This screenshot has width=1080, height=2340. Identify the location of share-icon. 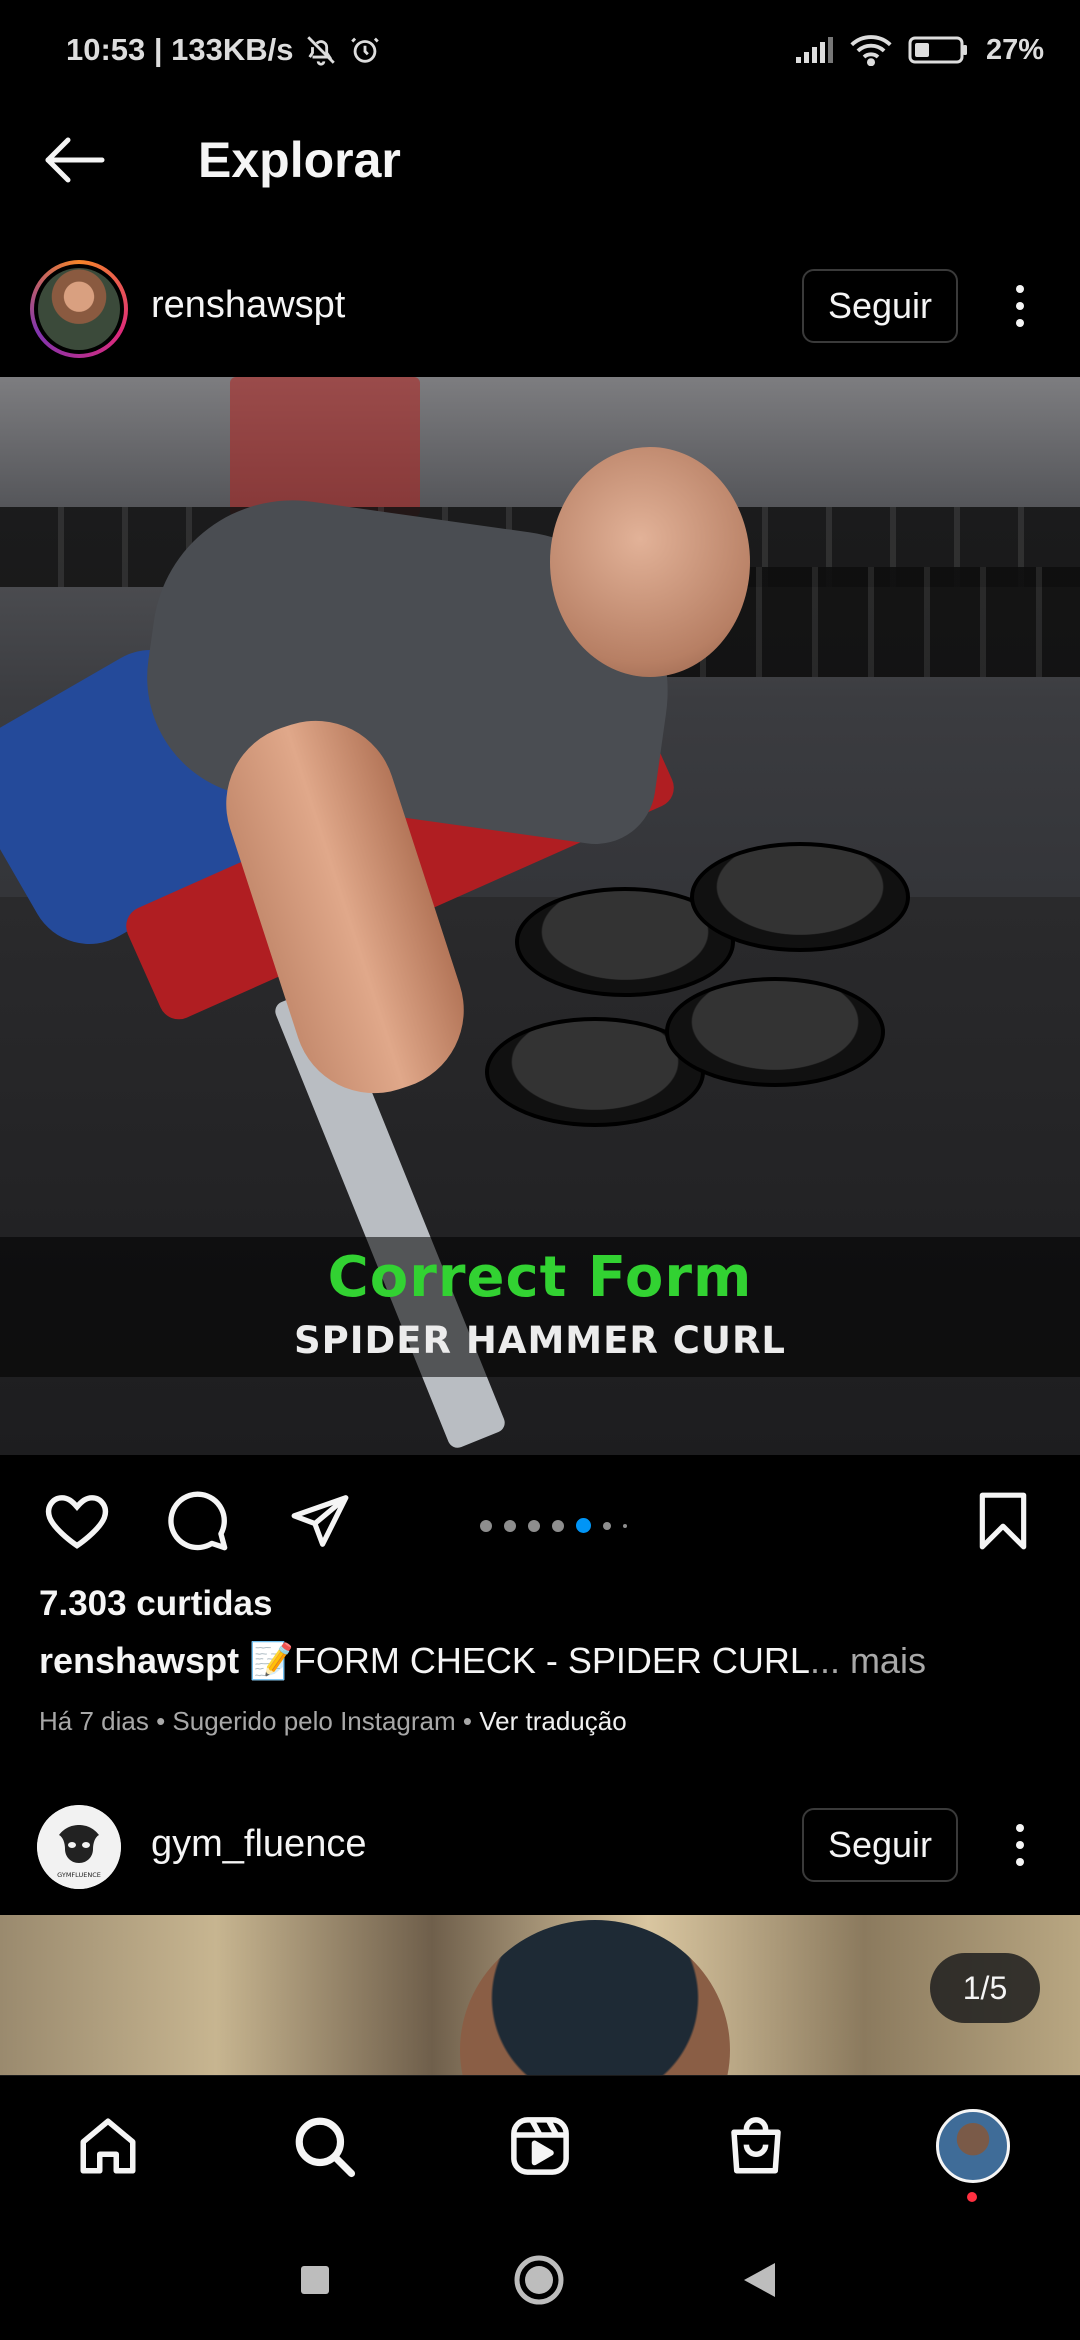
(320, 1521).